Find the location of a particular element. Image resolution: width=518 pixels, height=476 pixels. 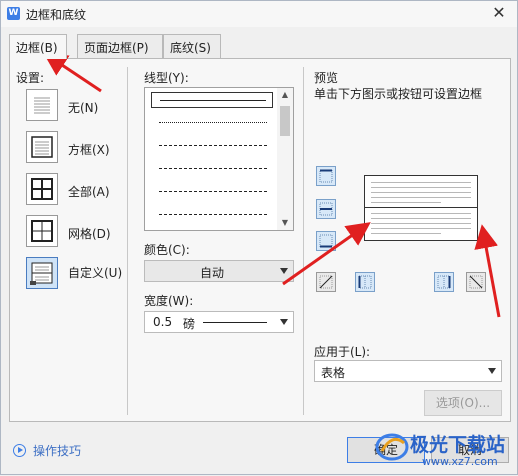

border-right-icon is located at coordinates (444, 282).